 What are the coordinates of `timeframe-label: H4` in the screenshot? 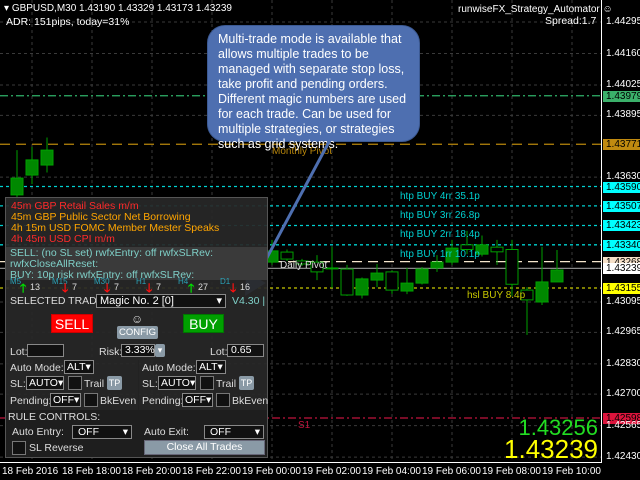 It's located at (183, 281).